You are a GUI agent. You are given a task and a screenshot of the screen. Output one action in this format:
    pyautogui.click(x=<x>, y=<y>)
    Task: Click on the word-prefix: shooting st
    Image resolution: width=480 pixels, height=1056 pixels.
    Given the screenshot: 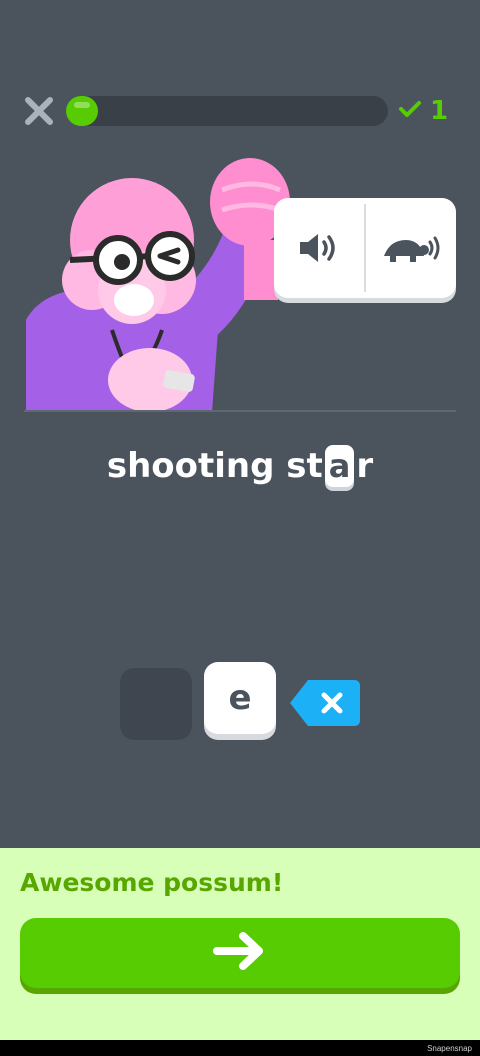 What is the action you would take?
    pyautogui.click(x=214, y=465)
    